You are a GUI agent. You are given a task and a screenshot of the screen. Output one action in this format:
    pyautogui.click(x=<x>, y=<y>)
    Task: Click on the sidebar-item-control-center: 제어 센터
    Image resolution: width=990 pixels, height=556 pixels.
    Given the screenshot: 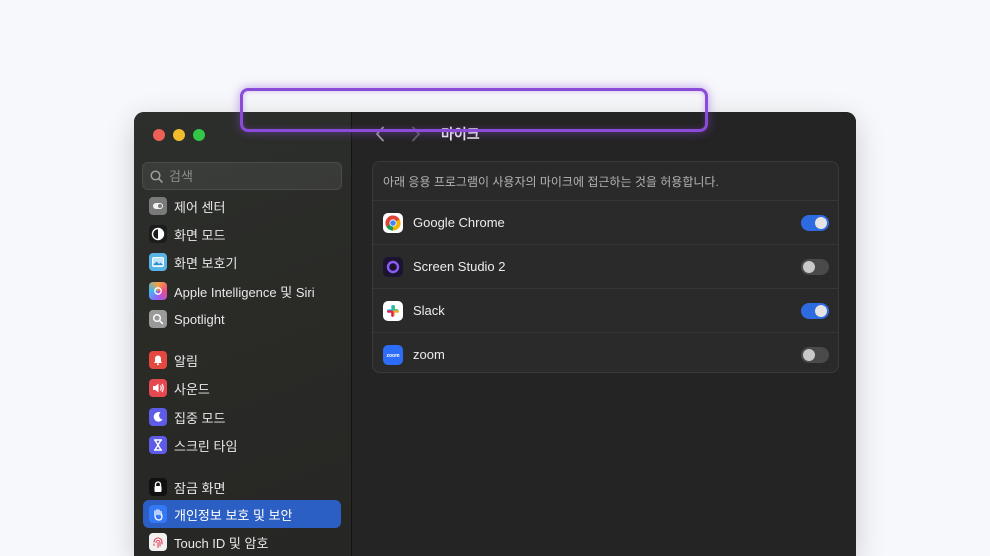 What is the action you would take?
    pyautogui.click(x=242, y=208)
    